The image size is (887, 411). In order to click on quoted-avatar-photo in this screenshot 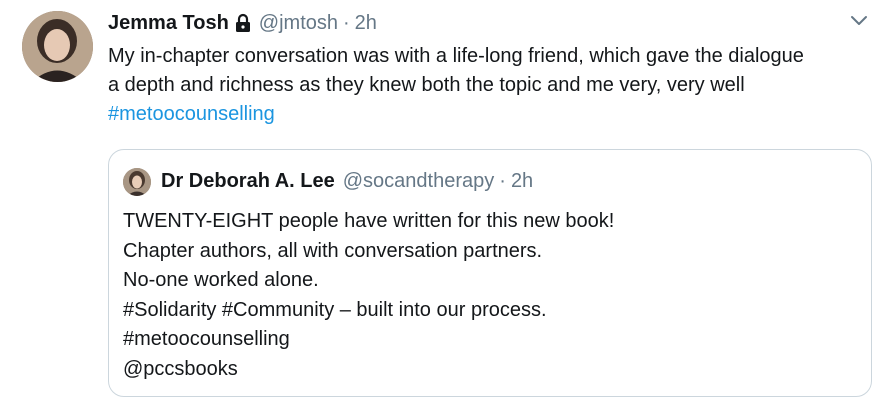, I will do `click(137, 182)`.